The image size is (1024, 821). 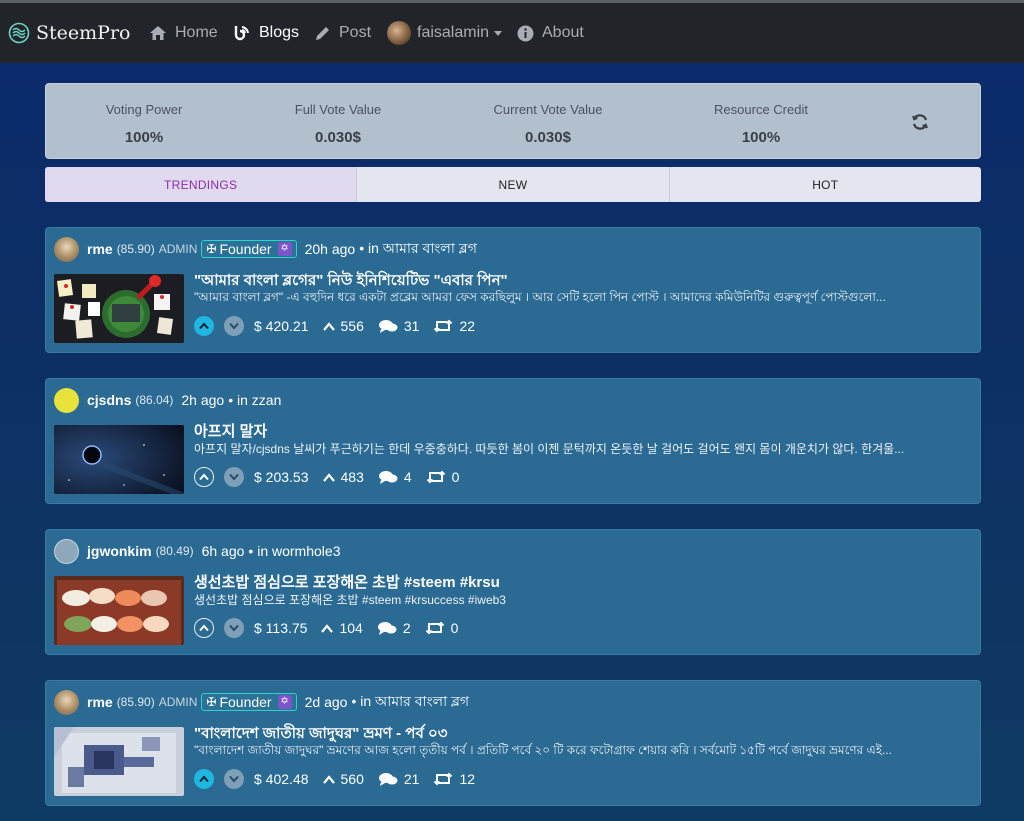 I want to click on stat-label: Voting Power, so click(x=144, y=109).